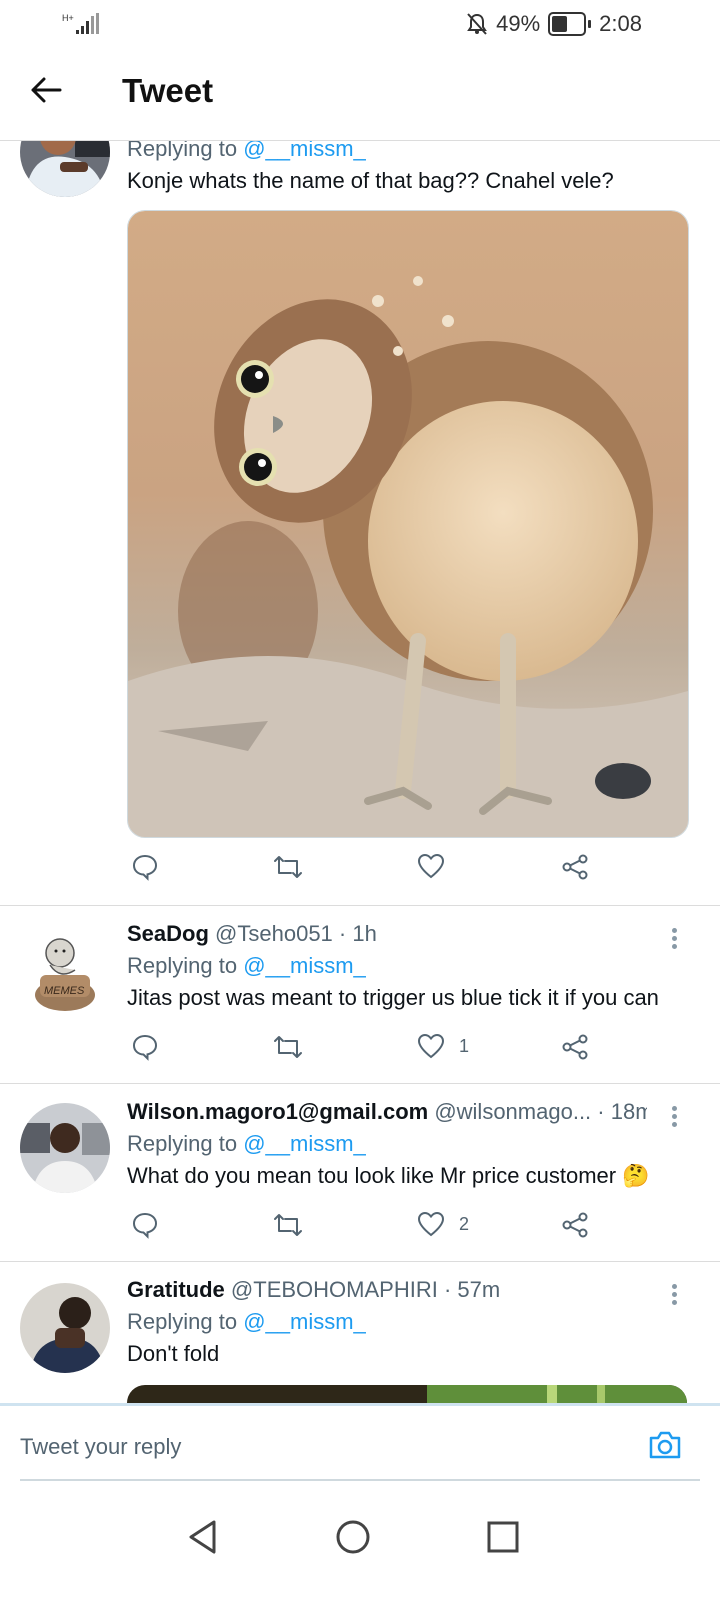  I want to click on display-name: SeaDog, so click(168, 933).